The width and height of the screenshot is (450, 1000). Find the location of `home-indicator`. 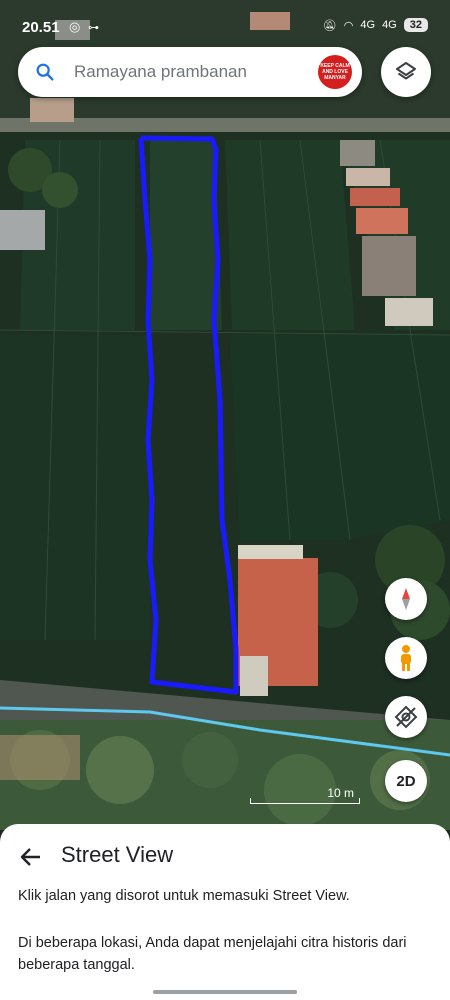

home-indicator is located at coordinates (225, 992).